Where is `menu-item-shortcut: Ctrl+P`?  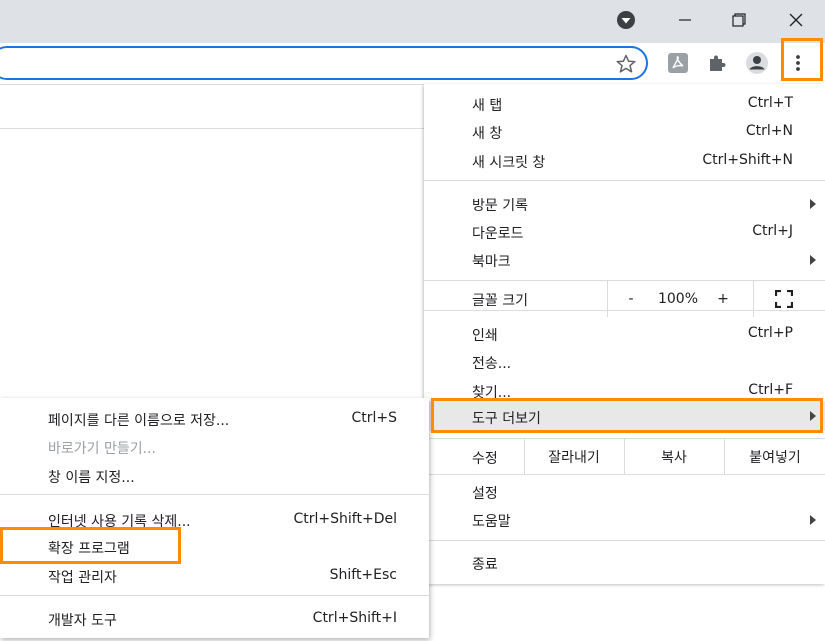 menu-item-shortcut: Ctrl+P is located at coordinates (770, 333).